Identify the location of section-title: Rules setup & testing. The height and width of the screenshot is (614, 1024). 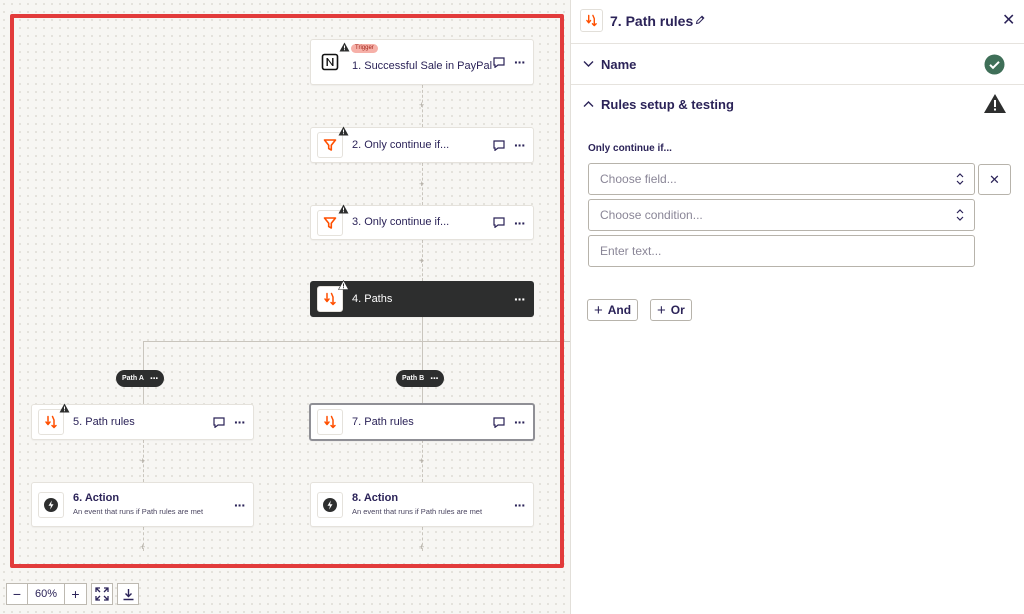
(667, 104).